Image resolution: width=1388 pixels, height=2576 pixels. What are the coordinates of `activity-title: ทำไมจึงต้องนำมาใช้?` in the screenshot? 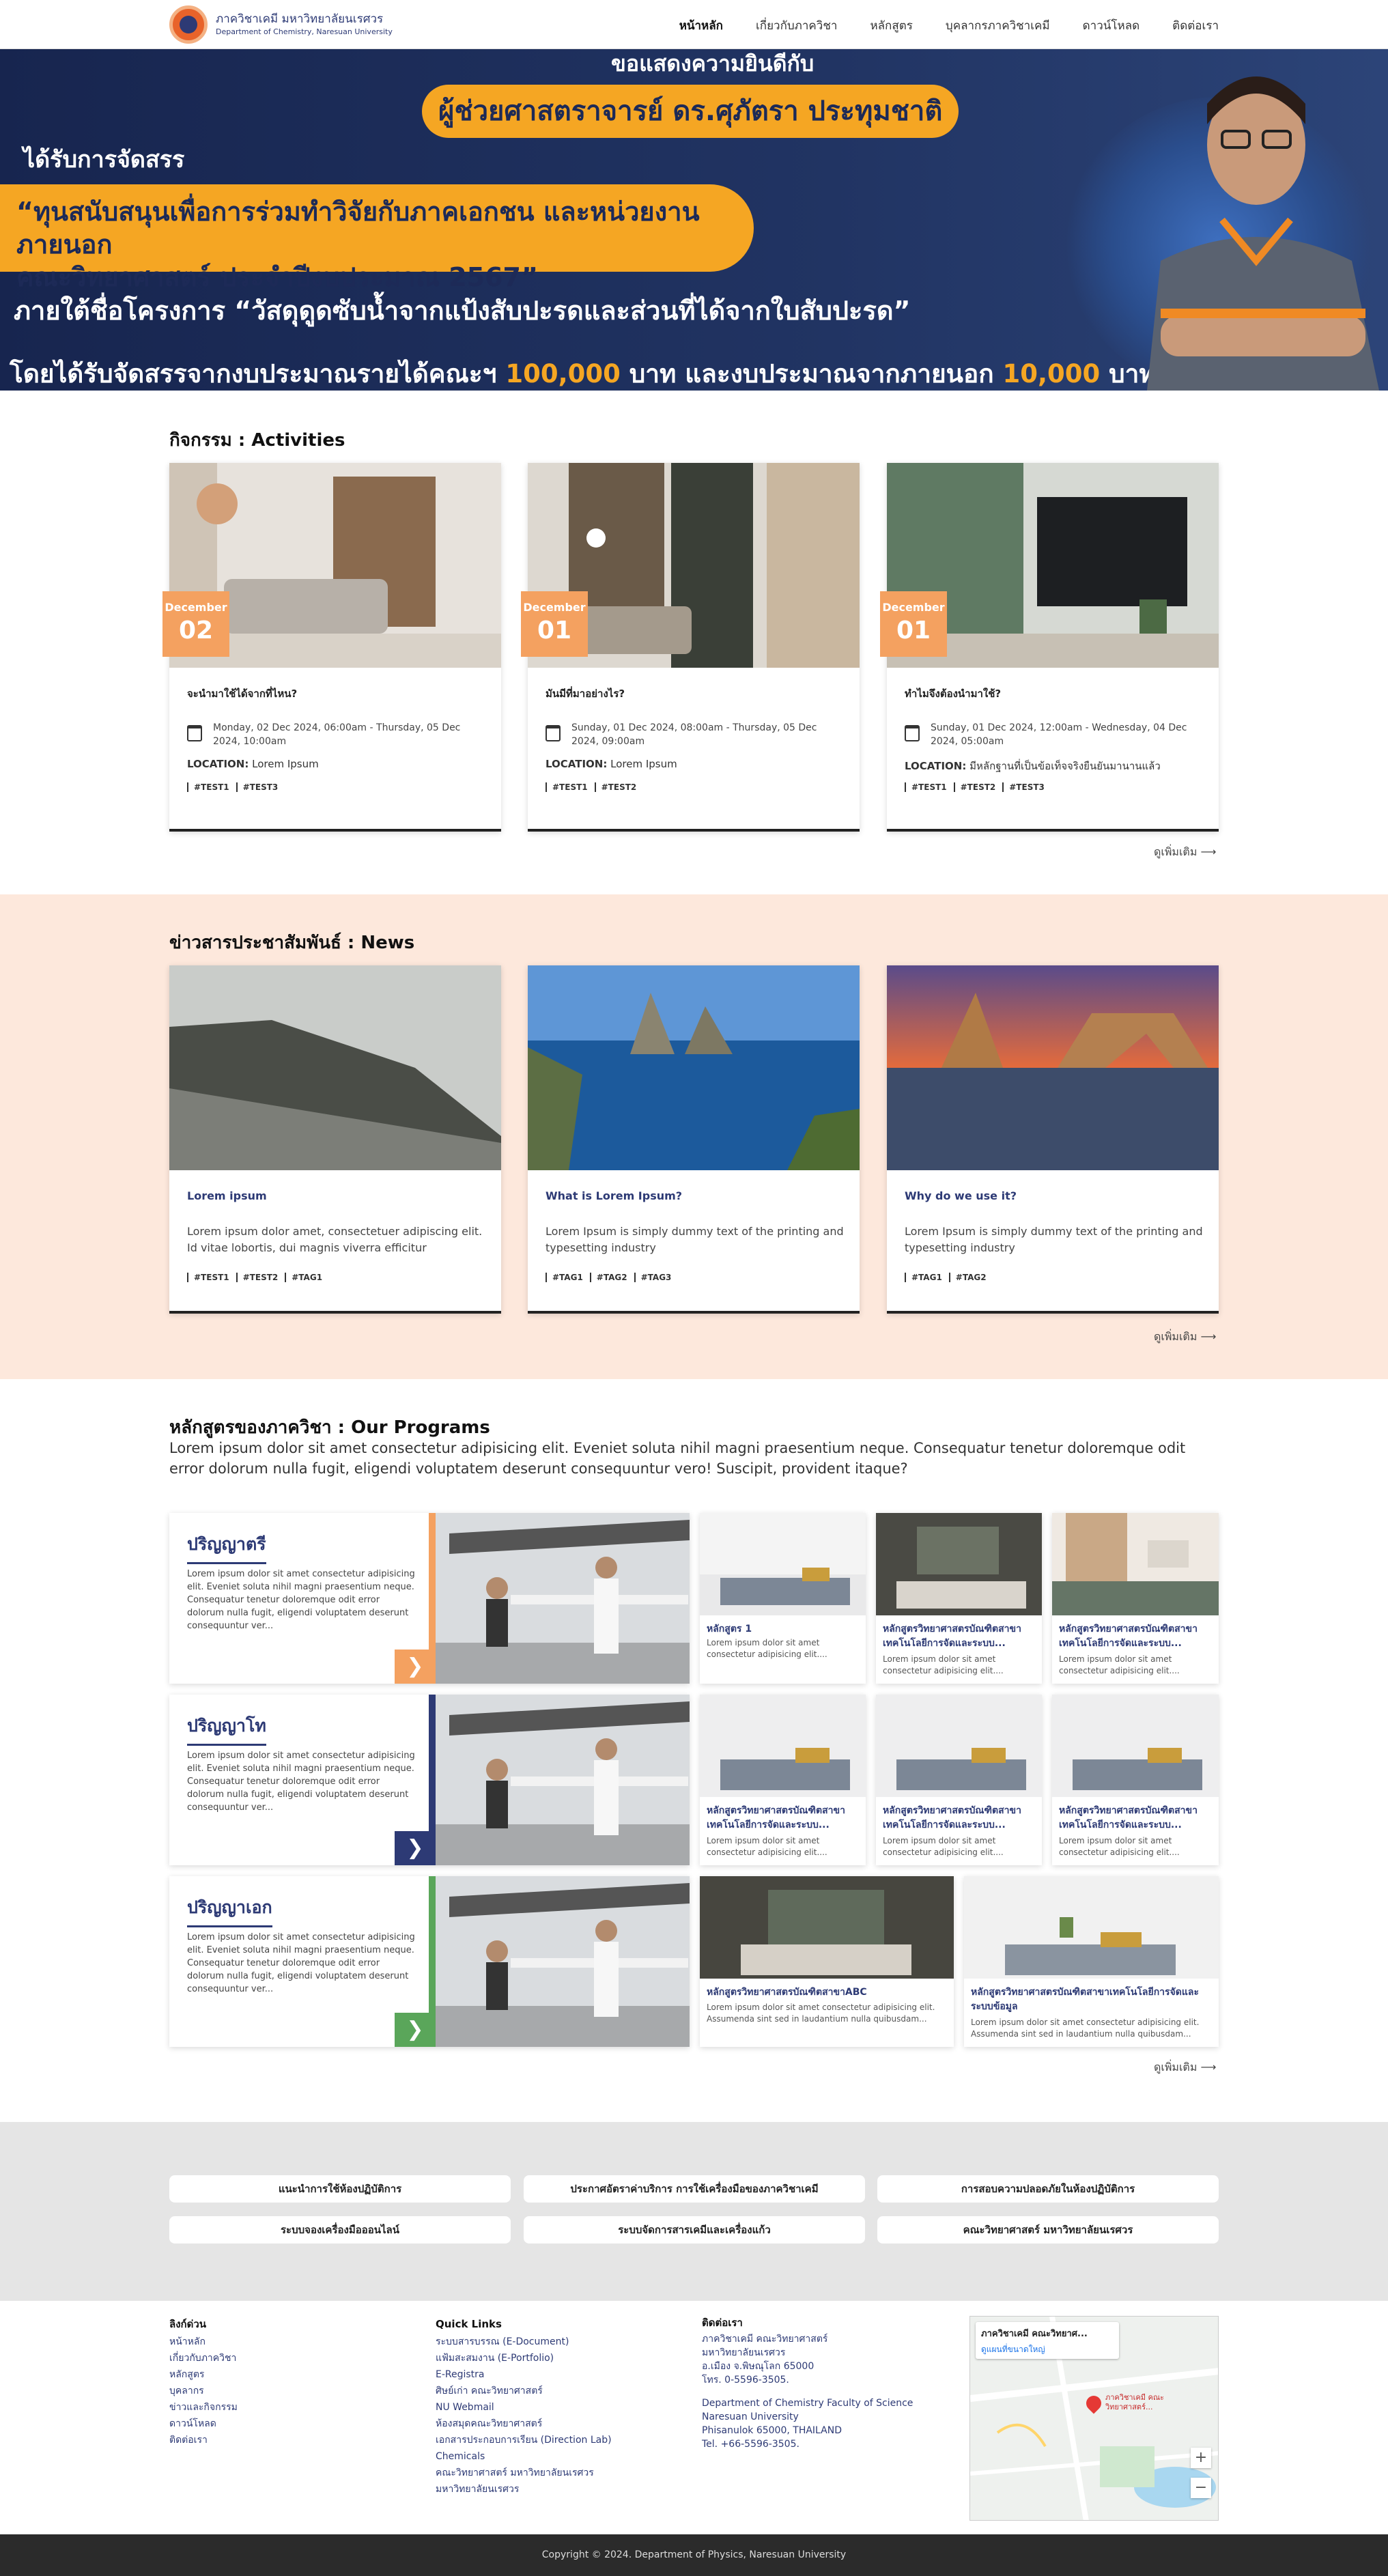 It's located at (953, 693).